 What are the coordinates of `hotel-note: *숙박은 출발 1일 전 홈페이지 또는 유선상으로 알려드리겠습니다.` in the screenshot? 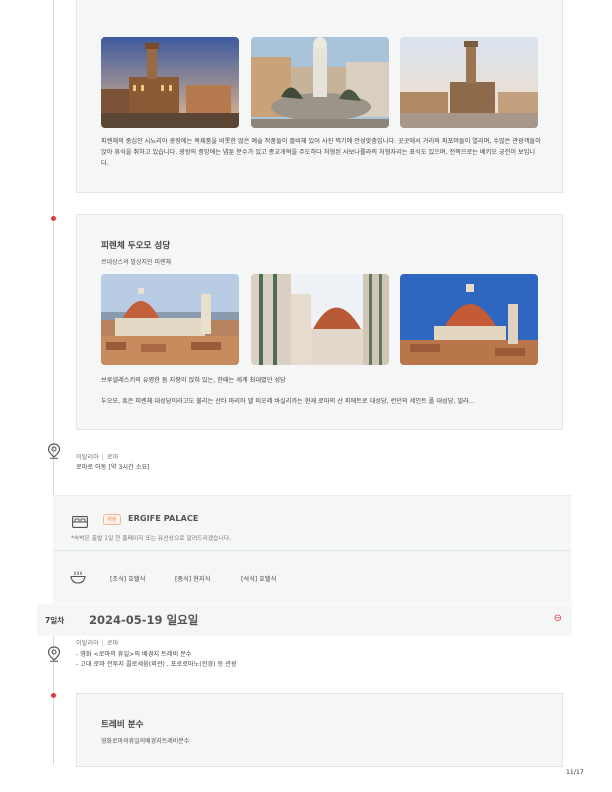 It's located at (151, 539).